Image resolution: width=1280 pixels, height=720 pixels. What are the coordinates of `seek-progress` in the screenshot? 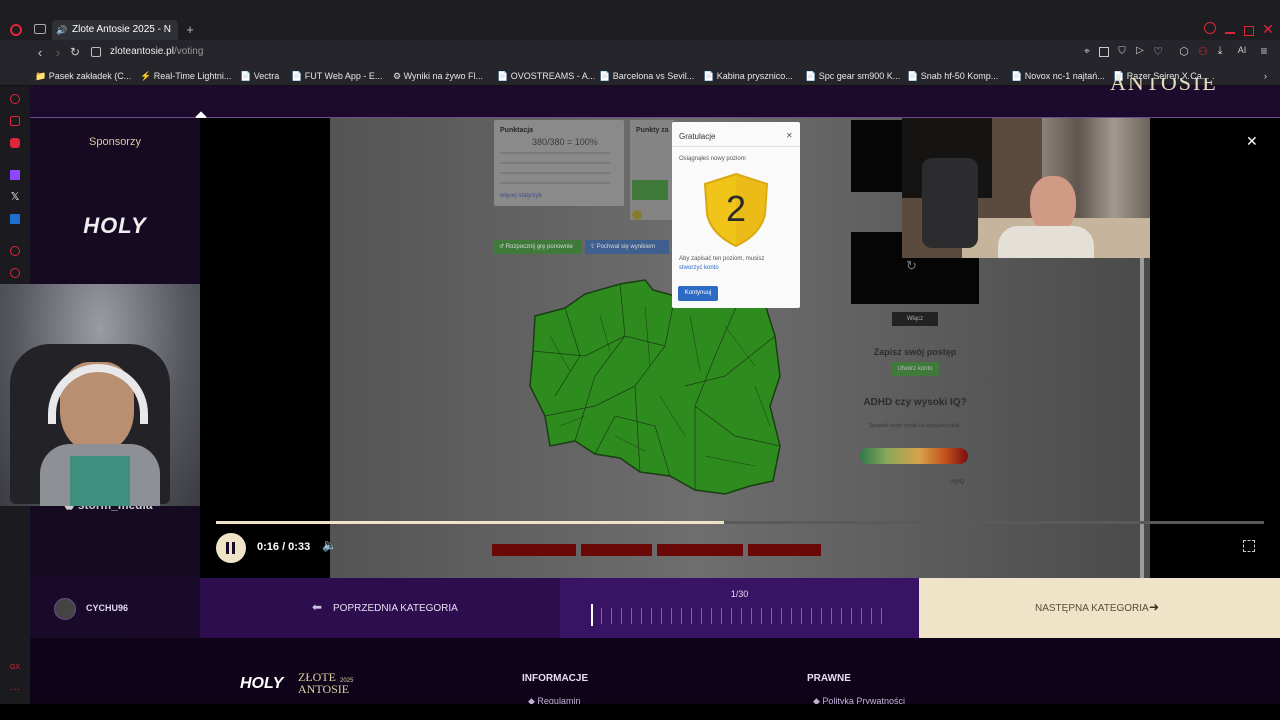 It's located at (470, 522).